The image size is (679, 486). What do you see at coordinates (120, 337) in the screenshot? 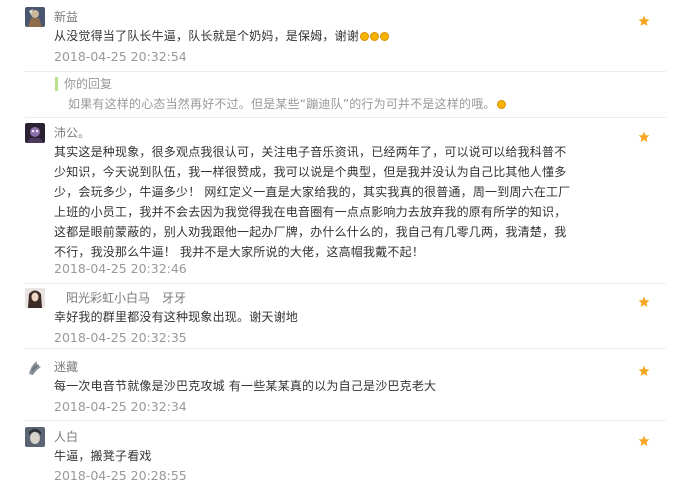
I see `comment-time: 2018-04-25 20:32:35` at bounding box center [120, 337].